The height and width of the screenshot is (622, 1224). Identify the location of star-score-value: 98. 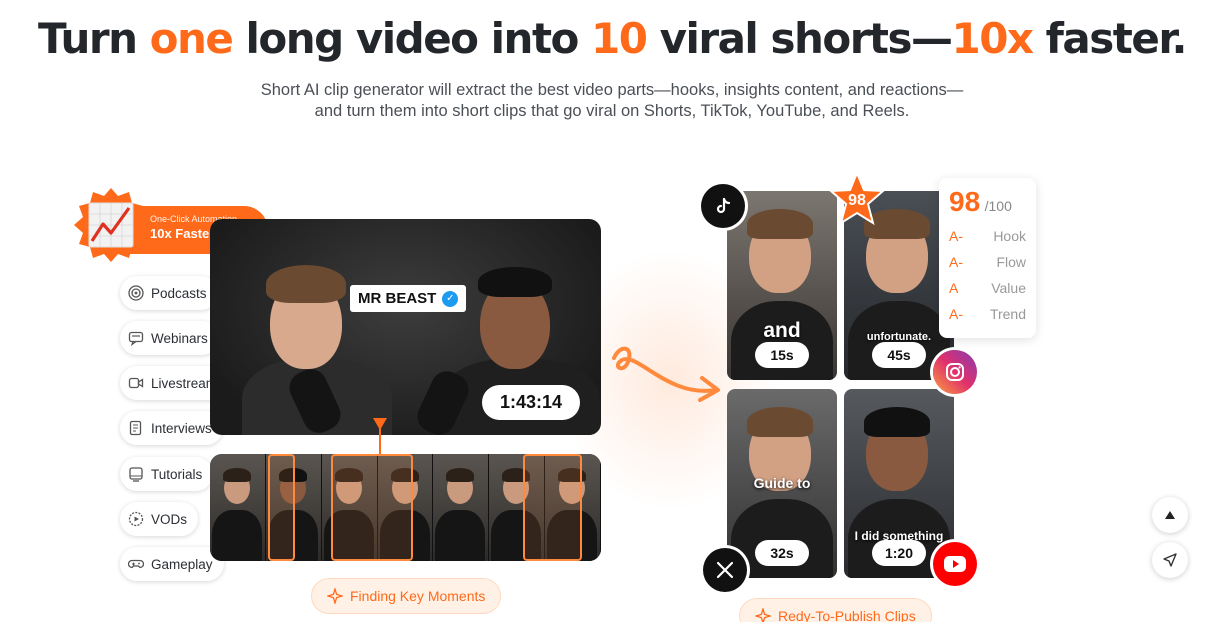
(857, 200).